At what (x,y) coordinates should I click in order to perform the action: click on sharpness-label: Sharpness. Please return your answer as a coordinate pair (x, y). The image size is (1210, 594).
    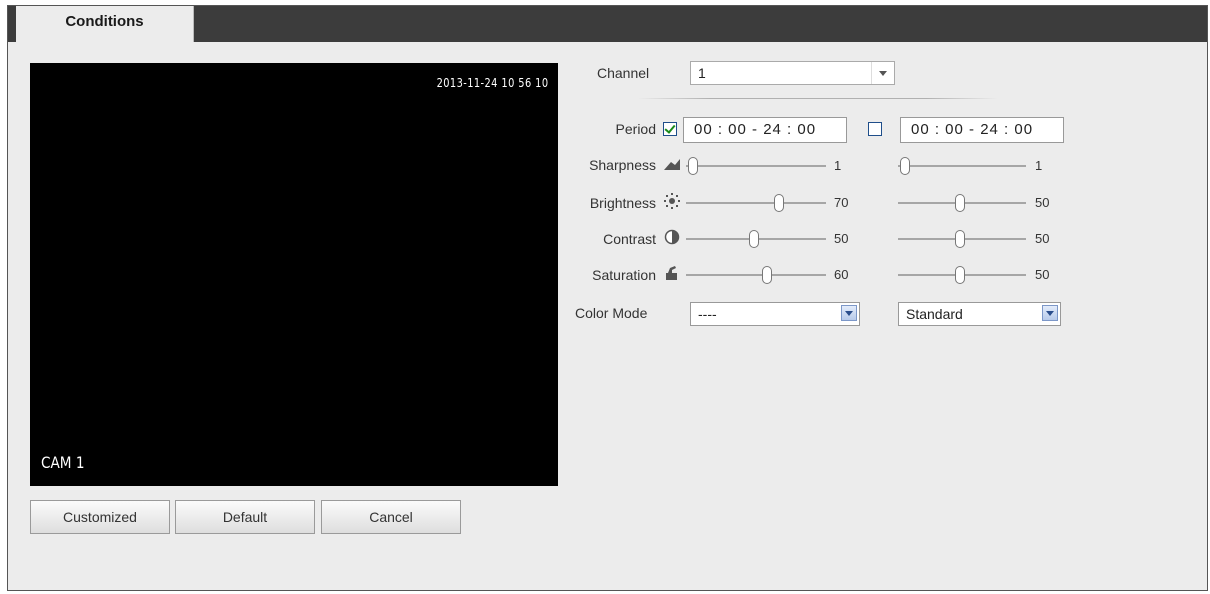
    Looking at the image, I should click on (622, 165).